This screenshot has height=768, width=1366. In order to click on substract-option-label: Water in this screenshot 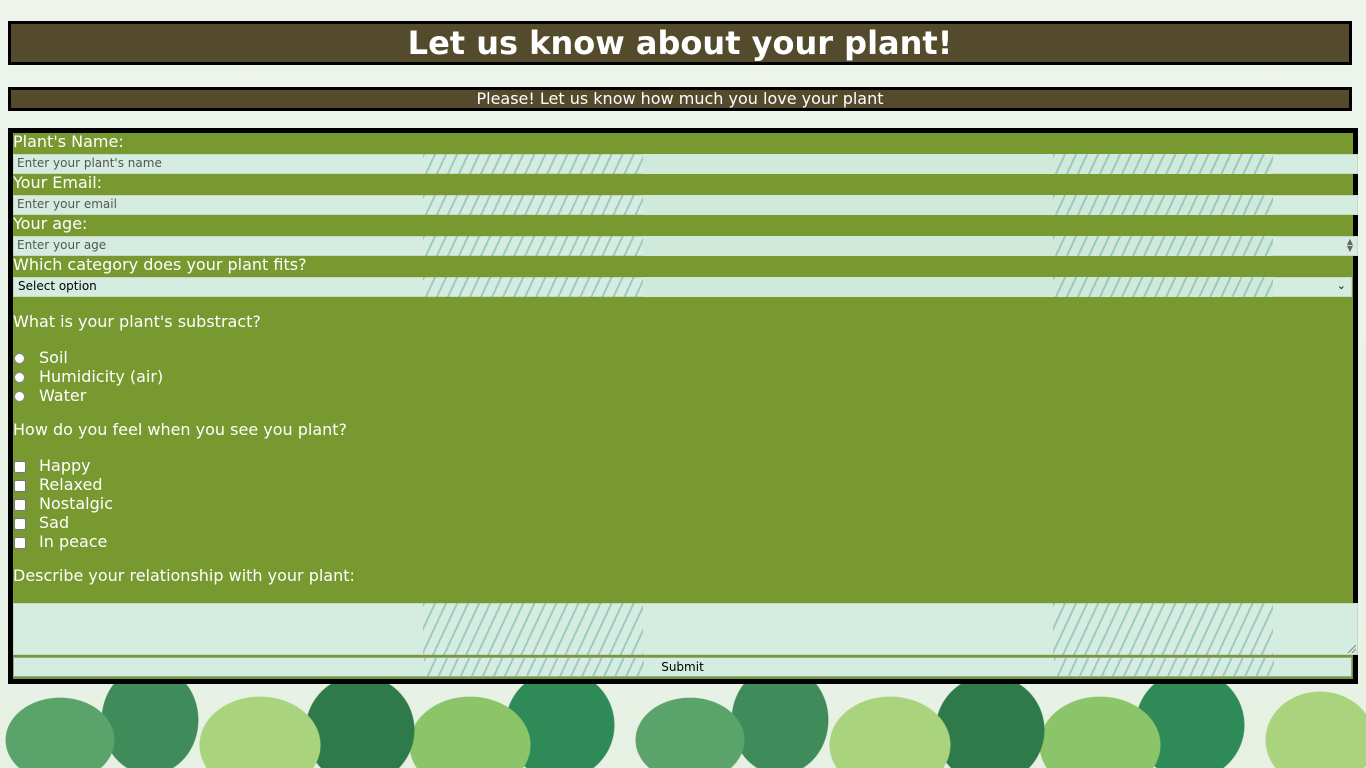, I will do `click(63, 395)`.